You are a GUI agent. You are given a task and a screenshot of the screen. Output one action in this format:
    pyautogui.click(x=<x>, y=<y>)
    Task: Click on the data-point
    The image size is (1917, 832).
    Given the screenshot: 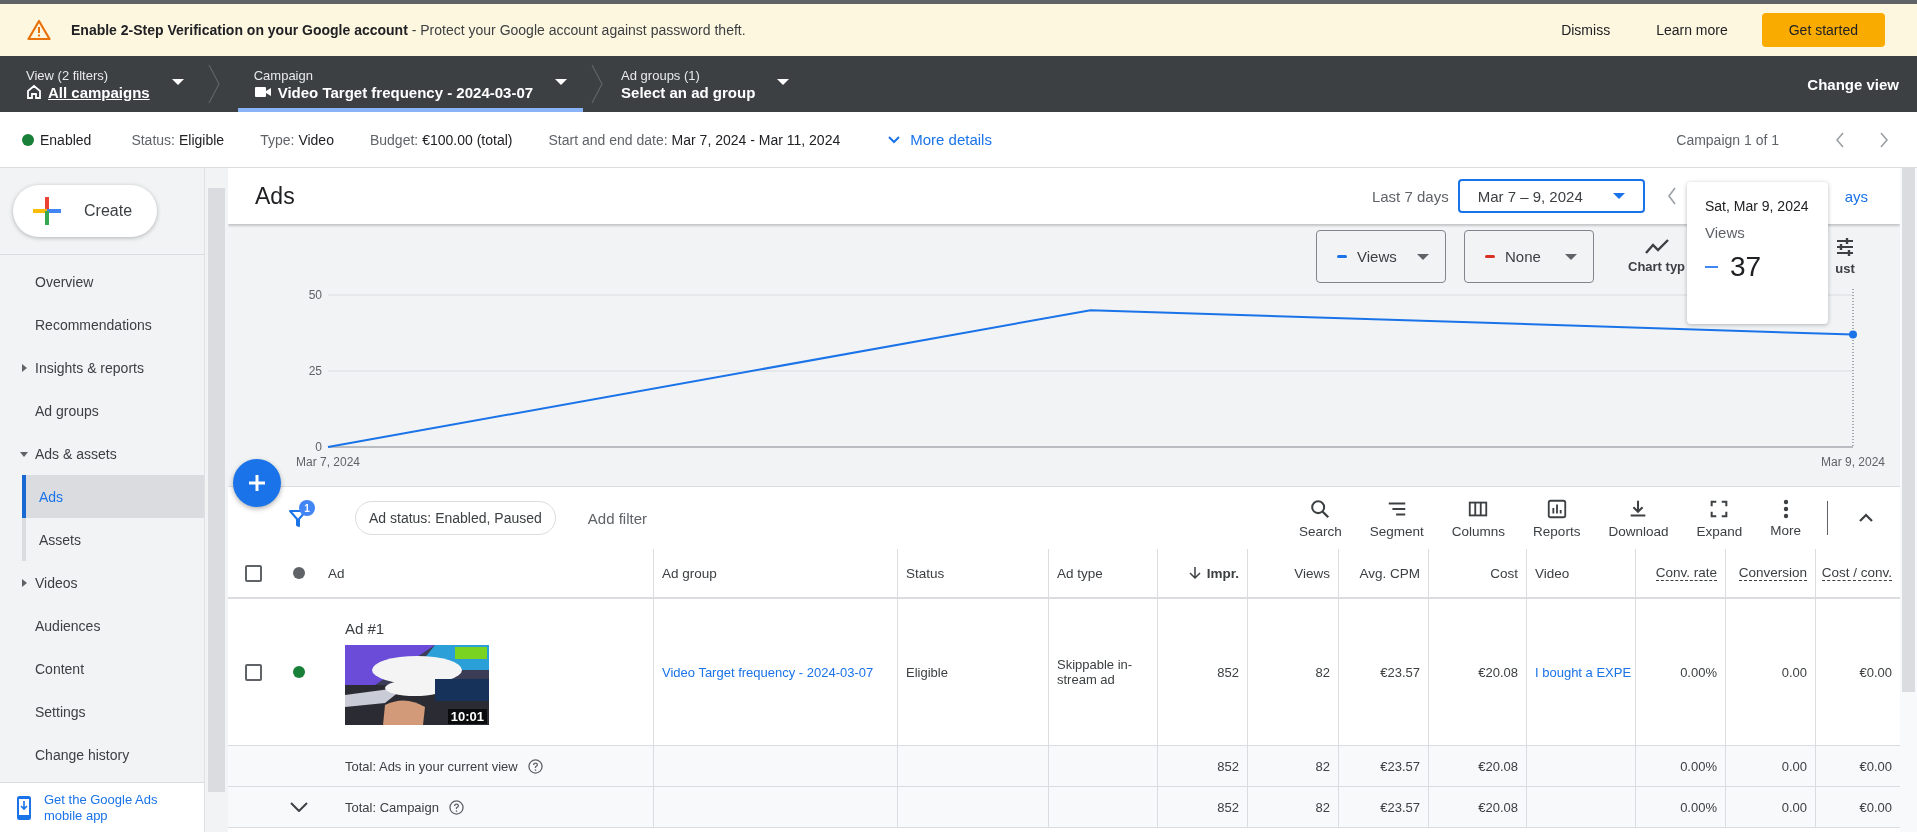 What is the action you would take?
    pyautogui.click(x=1853, y=334)
    